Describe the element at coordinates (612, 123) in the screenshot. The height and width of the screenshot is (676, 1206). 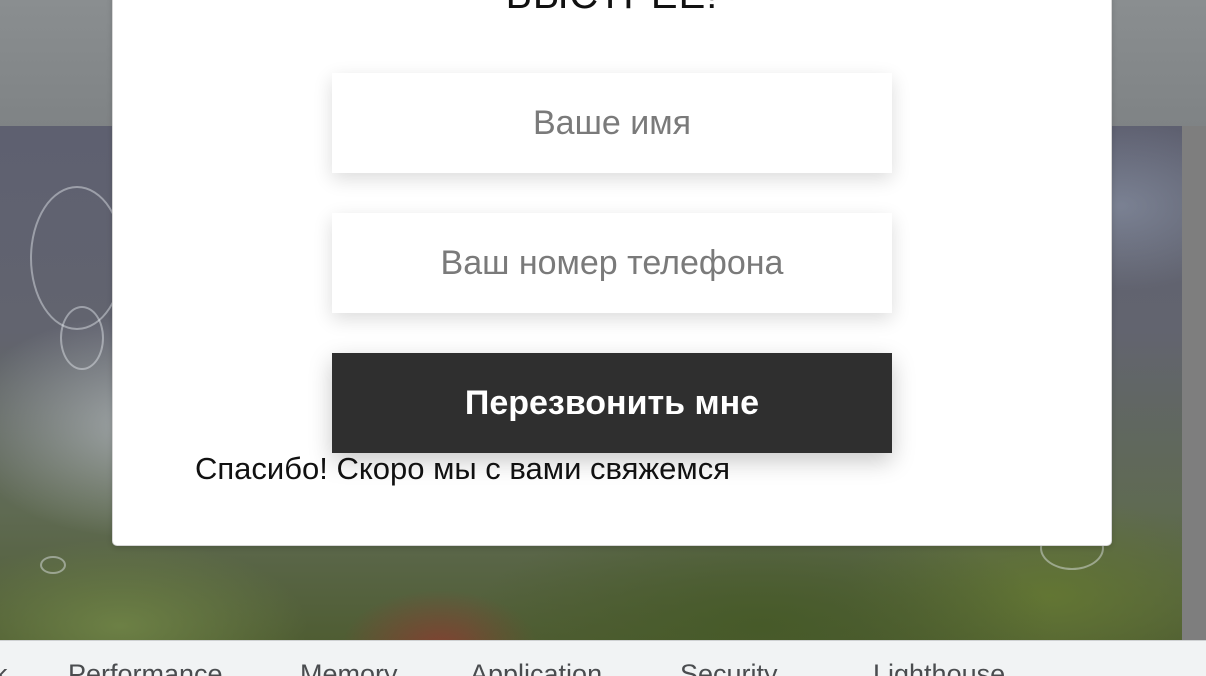
I see `name-input` at that location.